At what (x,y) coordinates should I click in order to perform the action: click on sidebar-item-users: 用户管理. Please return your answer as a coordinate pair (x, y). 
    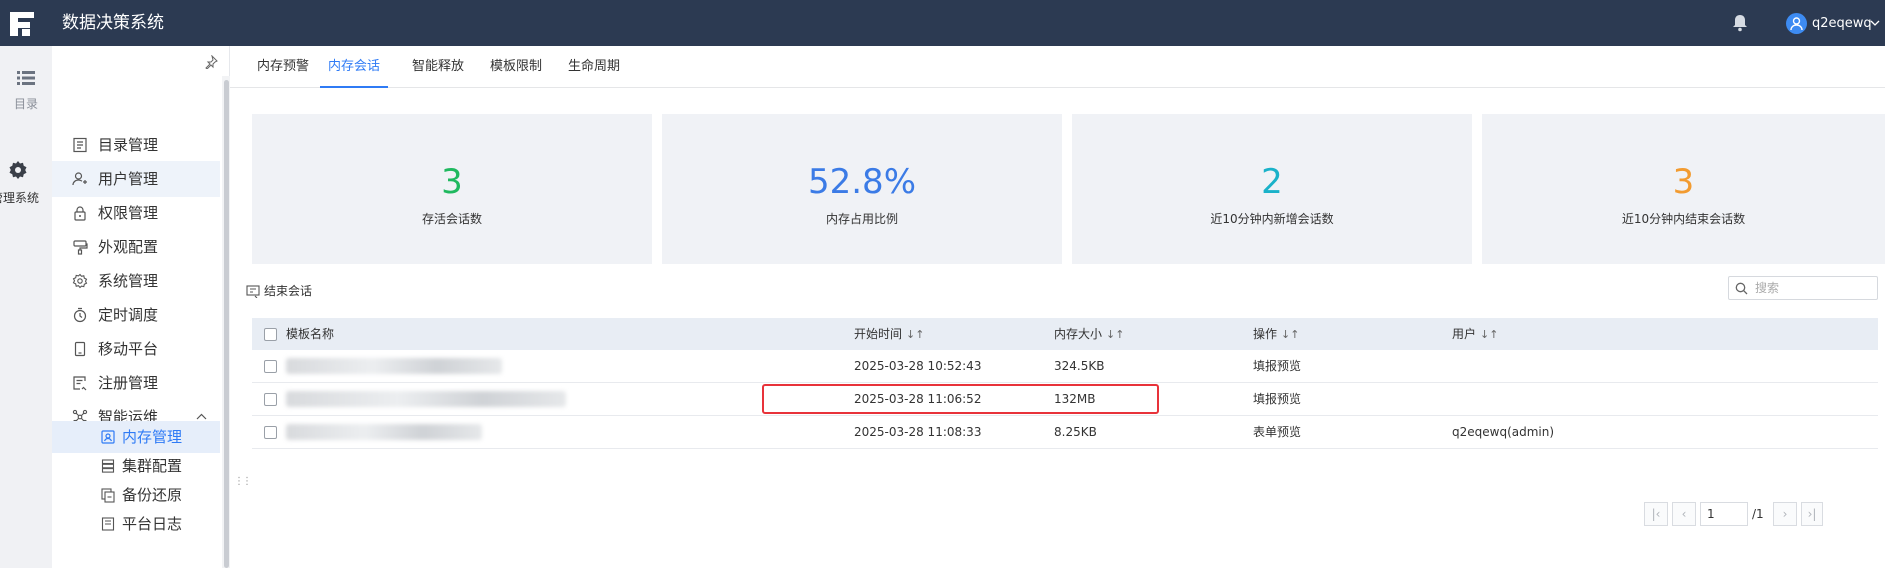
    Looking at the image, I should click on (136, 179).